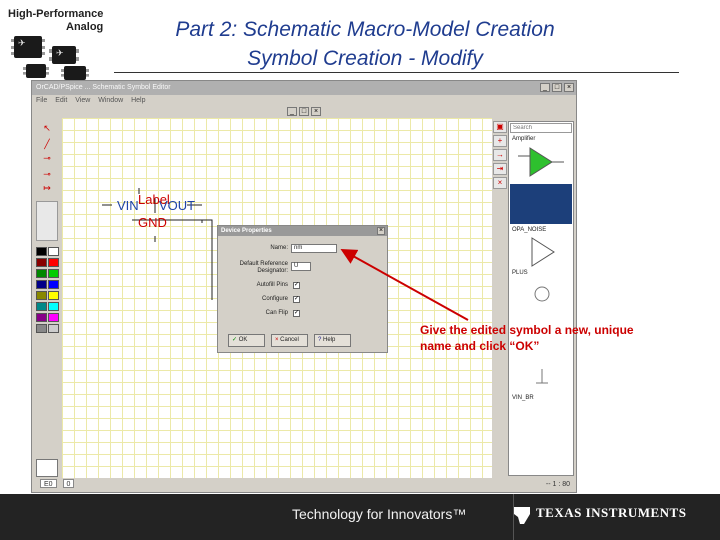 Image resolution: width=720 pixels, height=540 pixels. What do you see at coordinates (61, 100) in the screenshot?
I see `menu-edit: Edit` at bounding box center [61, 100].